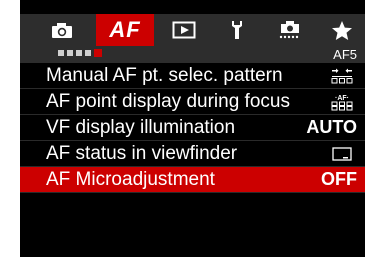  I want to click on playback-icon, so click(184, 30).